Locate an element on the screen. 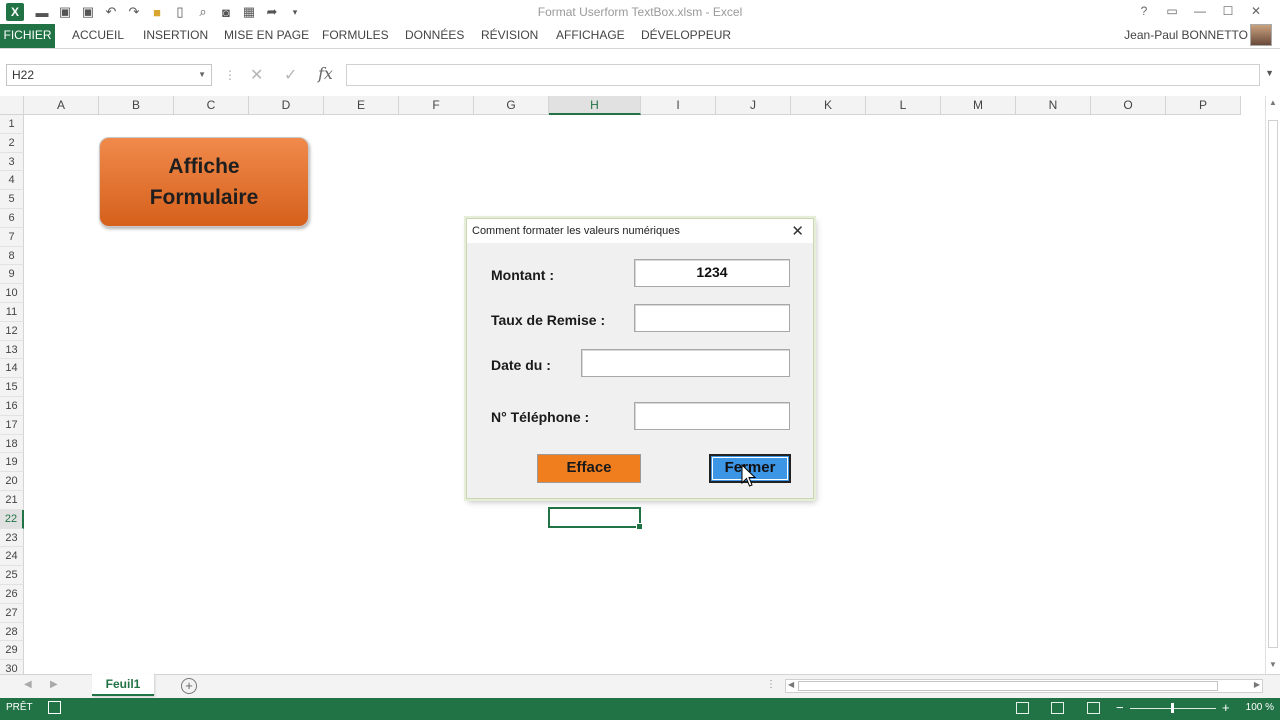 The image size is (1280, 720). column-header: N is located at coordinates (1053, 105).